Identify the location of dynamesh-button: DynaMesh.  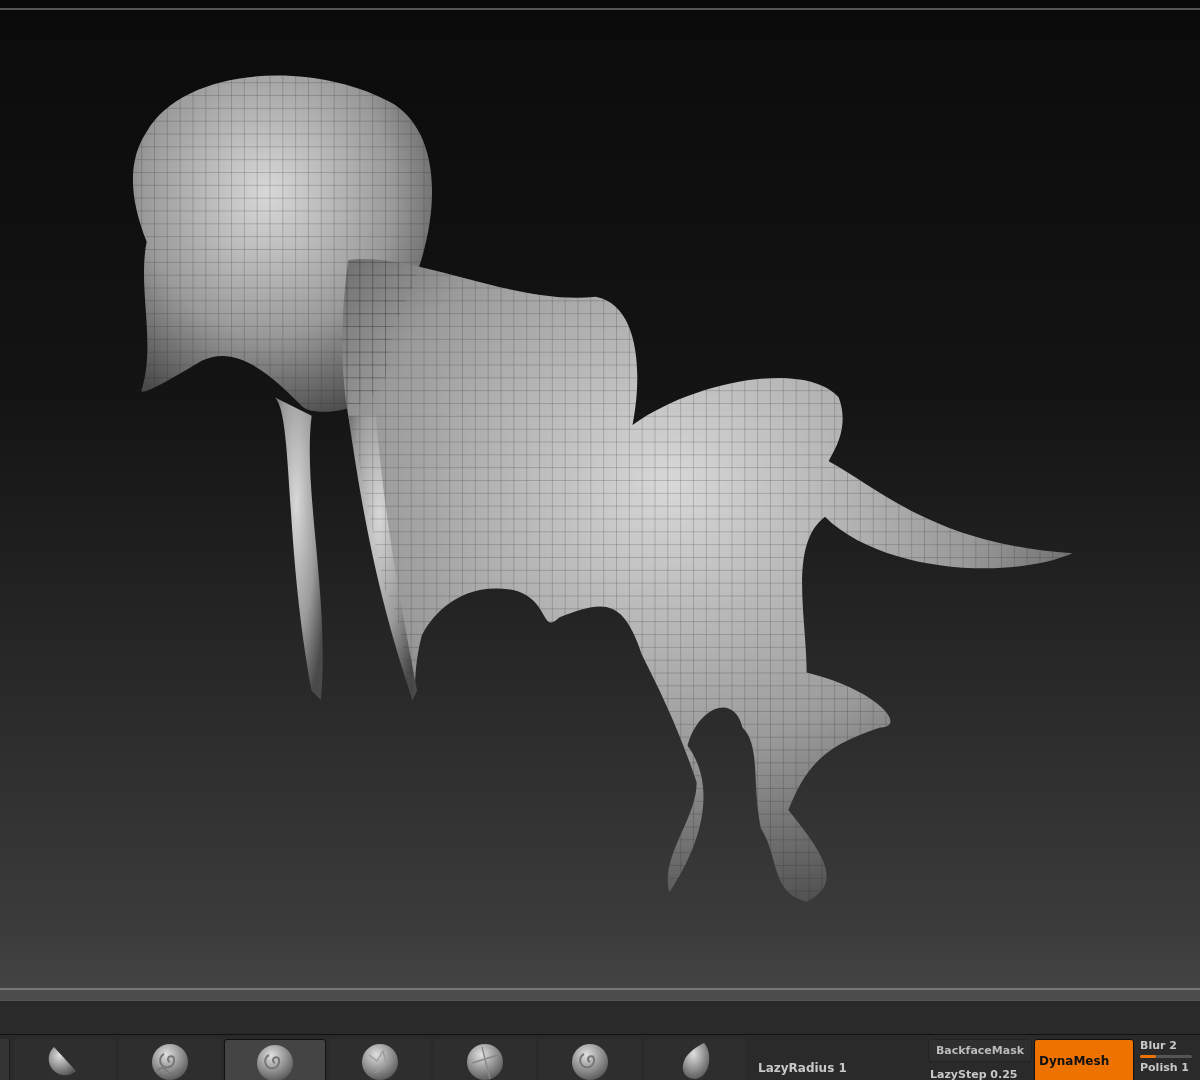
(1084, 1059).